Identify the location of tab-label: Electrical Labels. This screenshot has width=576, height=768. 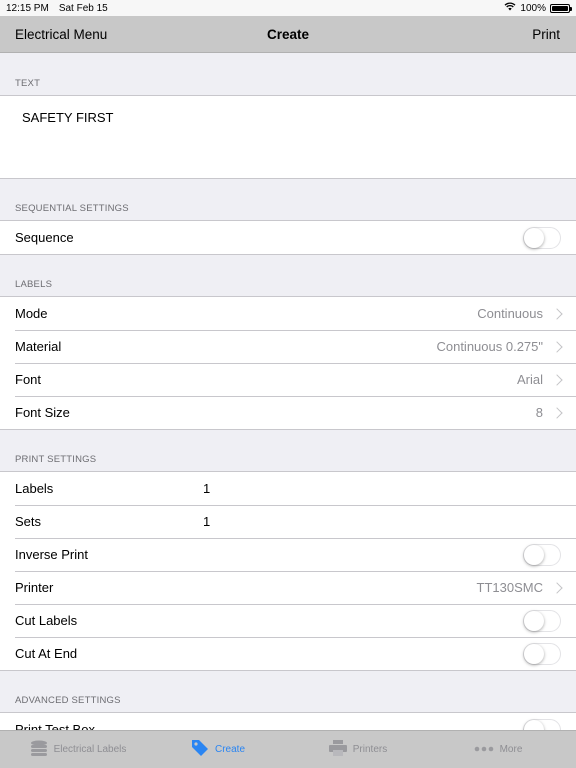
(90, 749).